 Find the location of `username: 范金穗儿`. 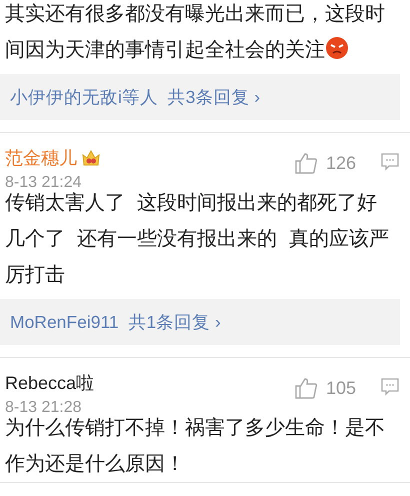

username: 范金穗儿 is located at coordinates (41, 158).